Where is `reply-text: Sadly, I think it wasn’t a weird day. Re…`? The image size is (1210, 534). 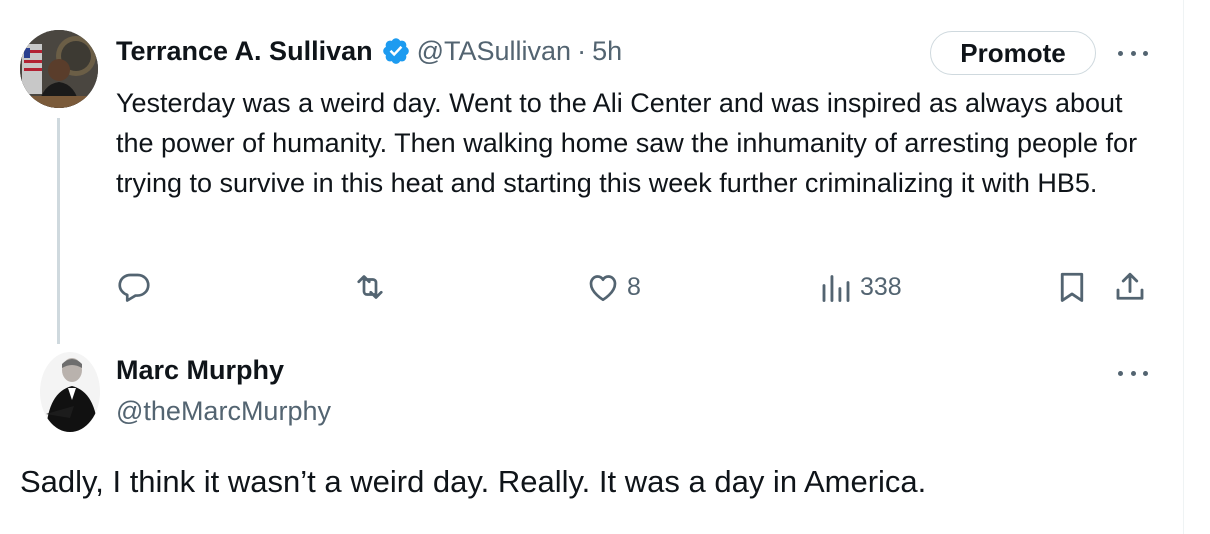
reply-text: Sadly, I think it wasn’t a weird day. Re… is located at coordinates (473, 481).